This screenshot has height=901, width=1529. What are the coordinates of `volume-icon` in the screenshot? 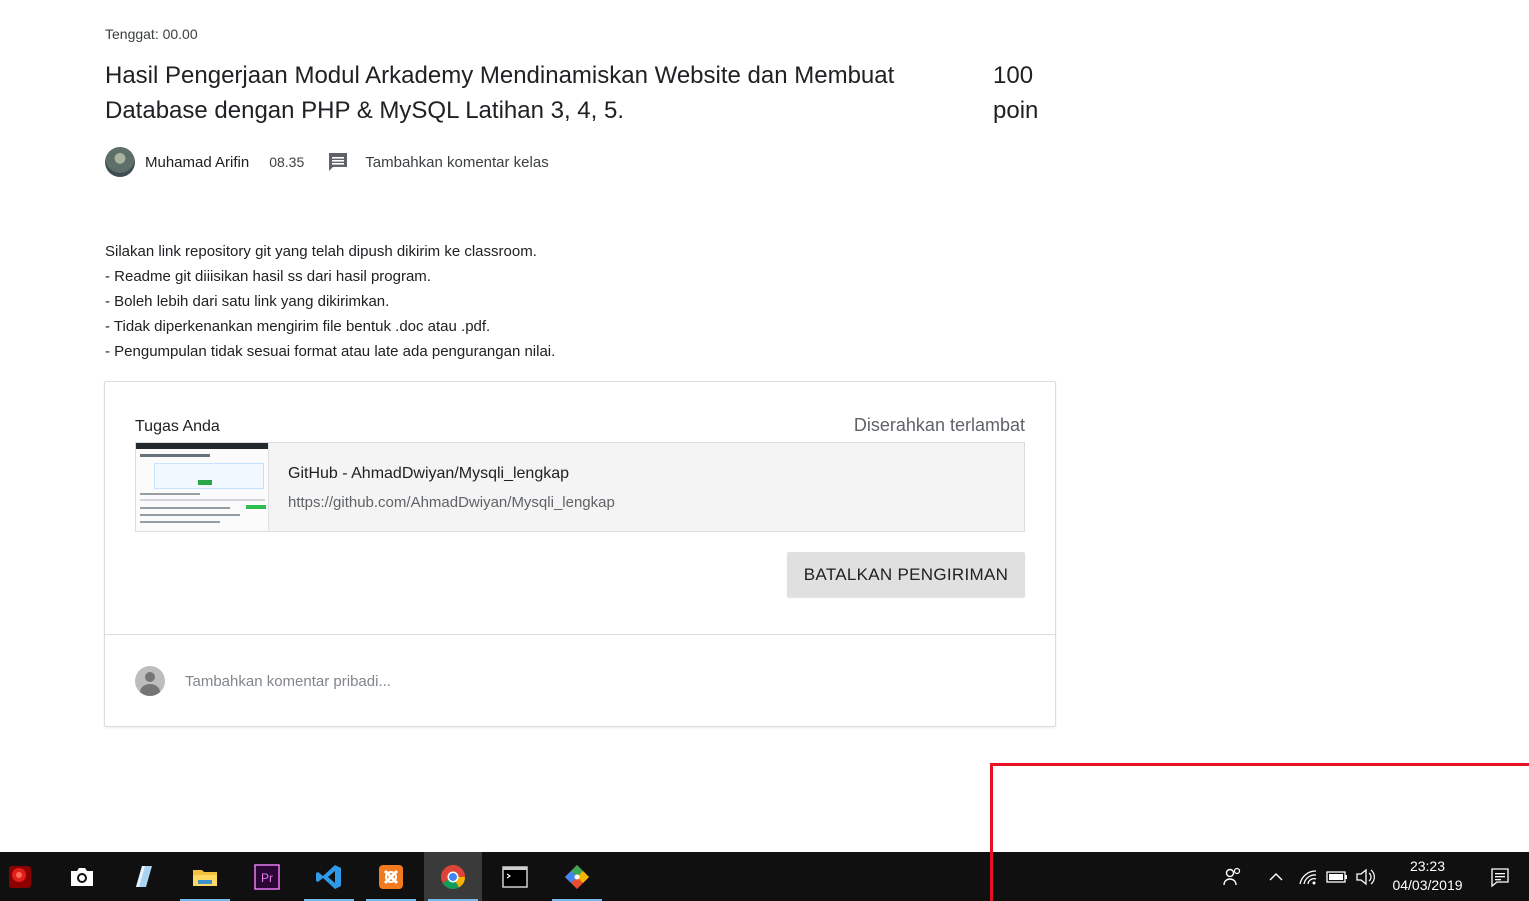 It's located at (1365, 876).